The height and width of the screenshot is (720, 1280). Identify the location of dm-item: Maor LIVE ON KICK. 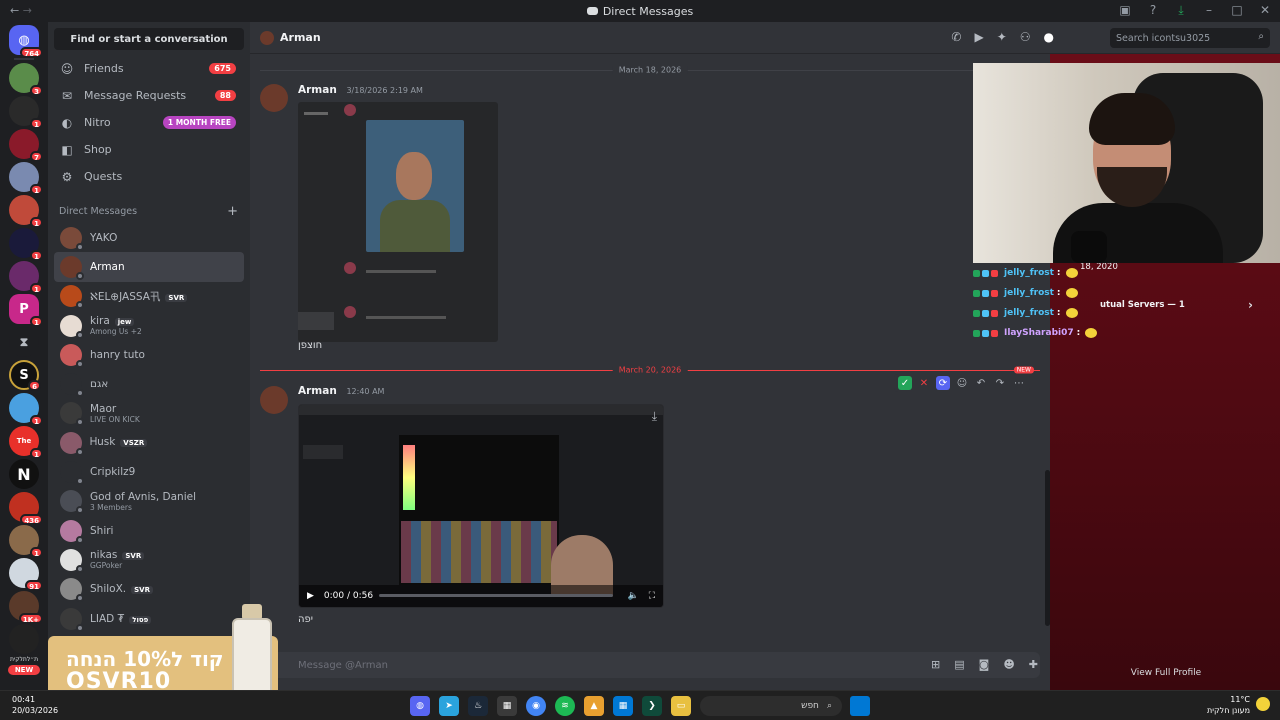
(149, 413).